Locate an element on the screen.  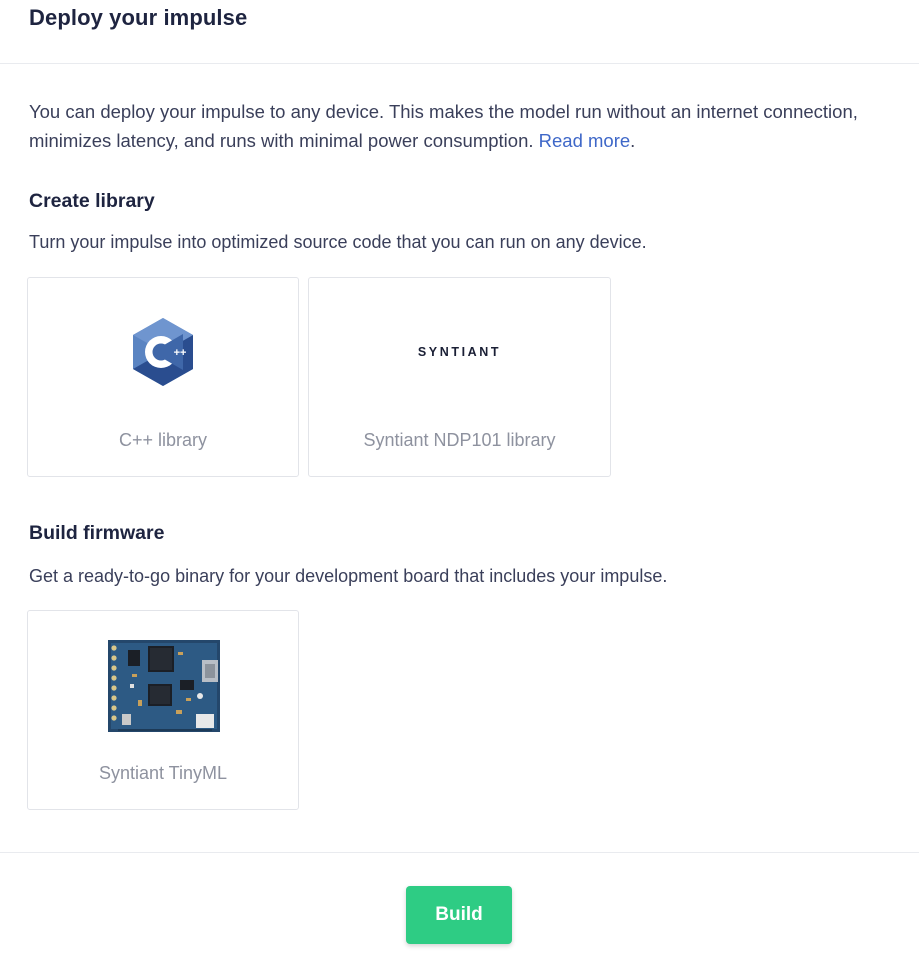
cpp-library-card: ++ C++ library is located at coordinates (163, 377).